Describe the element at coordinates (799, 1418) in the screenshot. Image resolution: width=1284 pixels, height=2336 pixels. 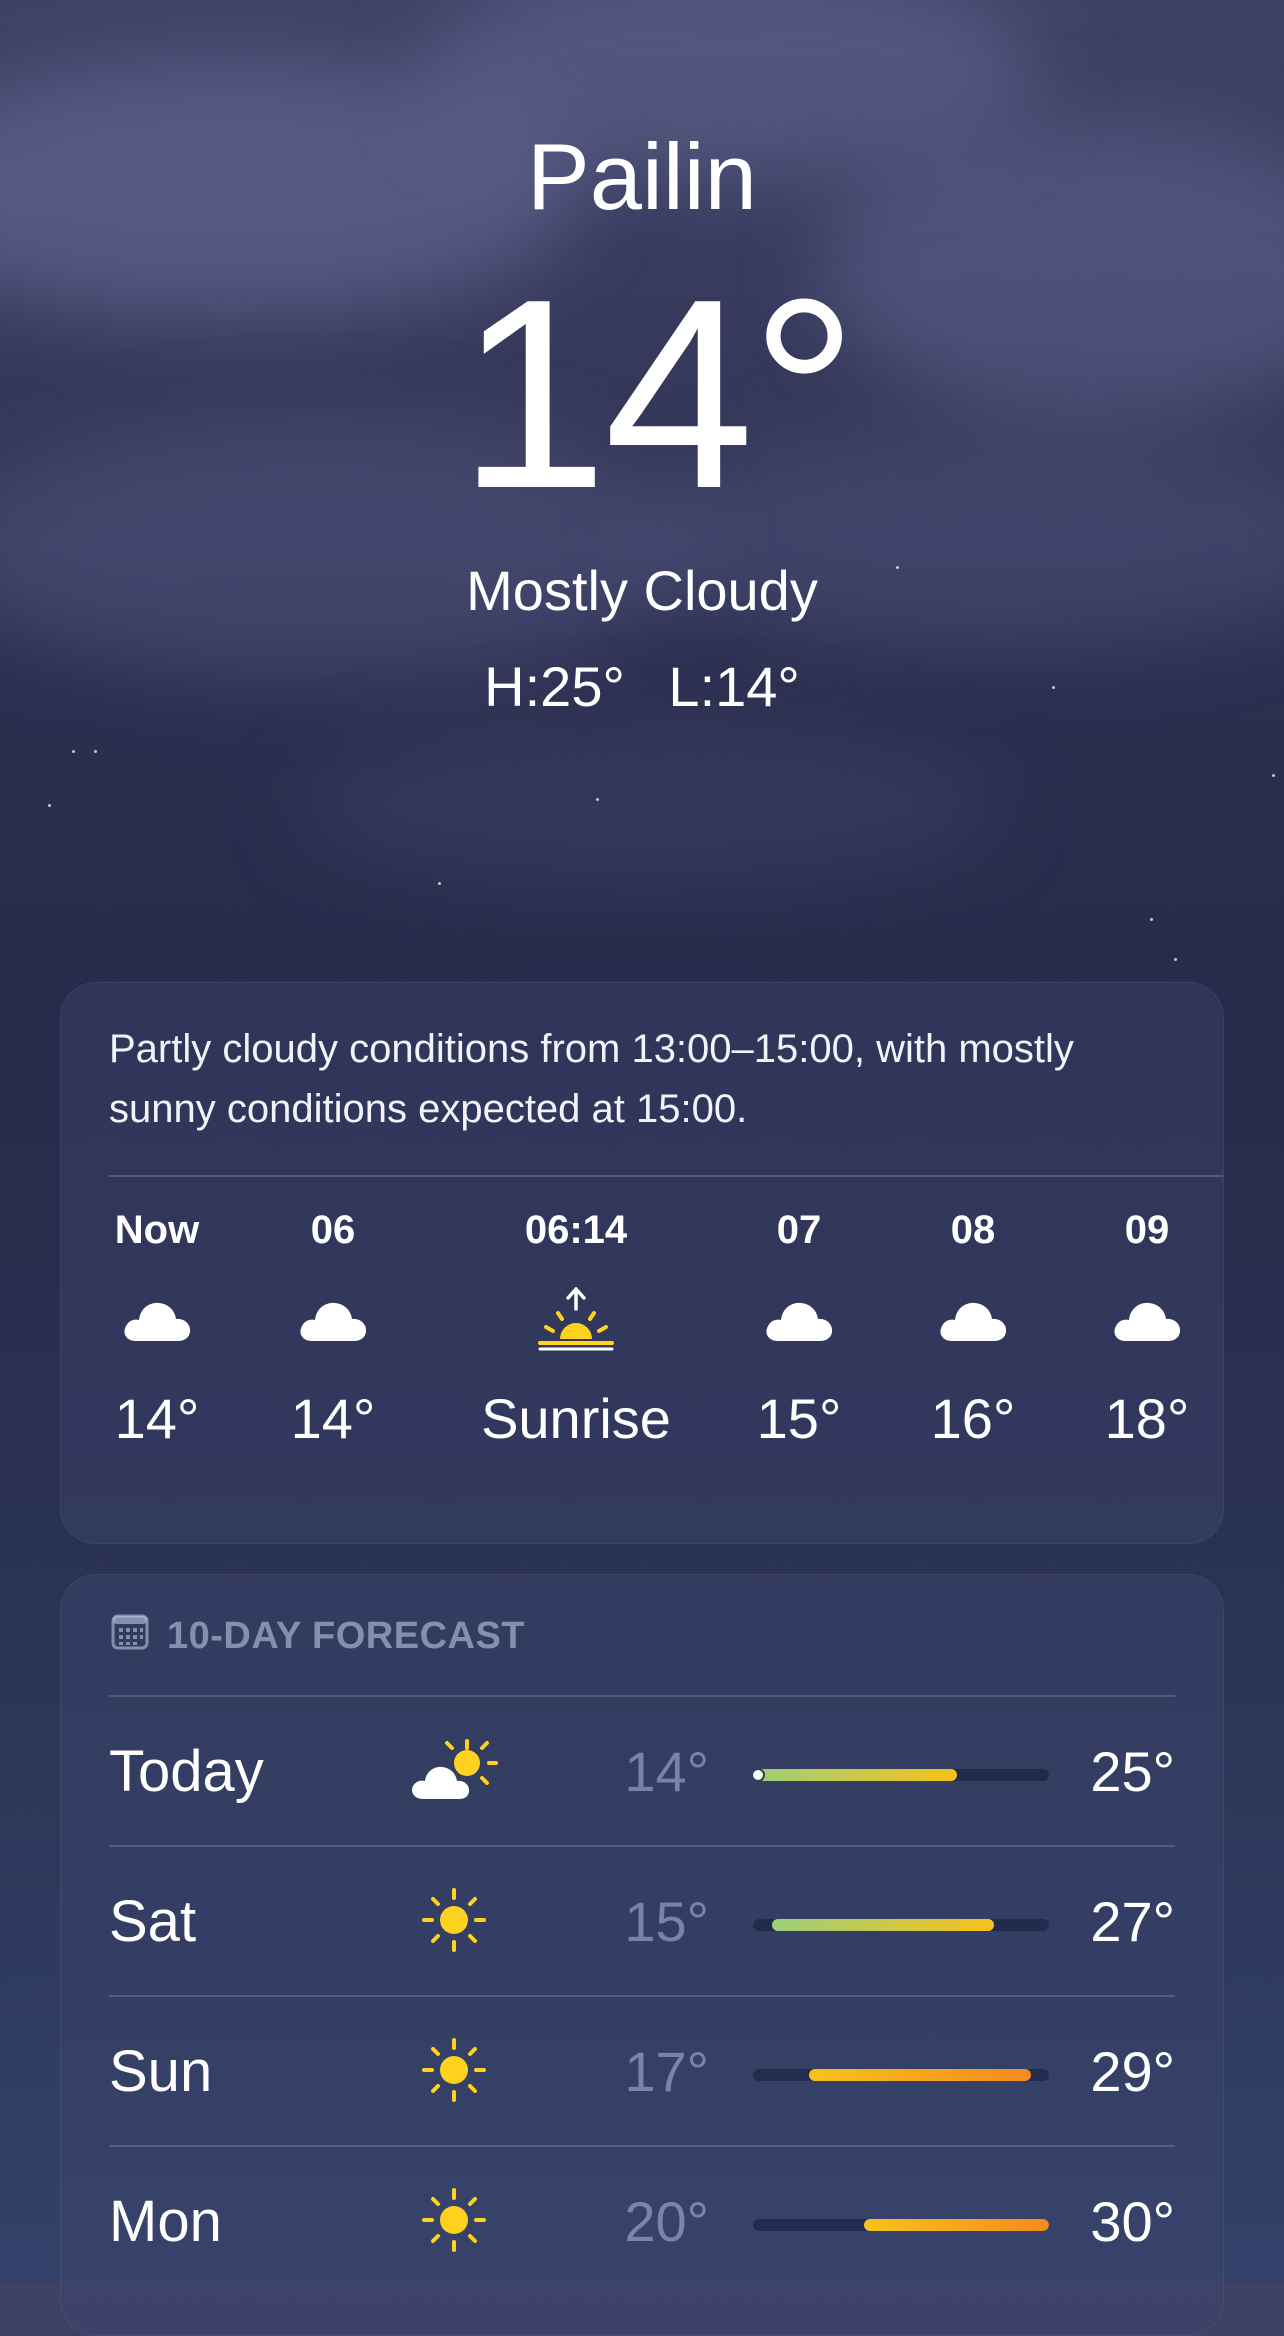
I see `hour-temp: 15°` at that location.